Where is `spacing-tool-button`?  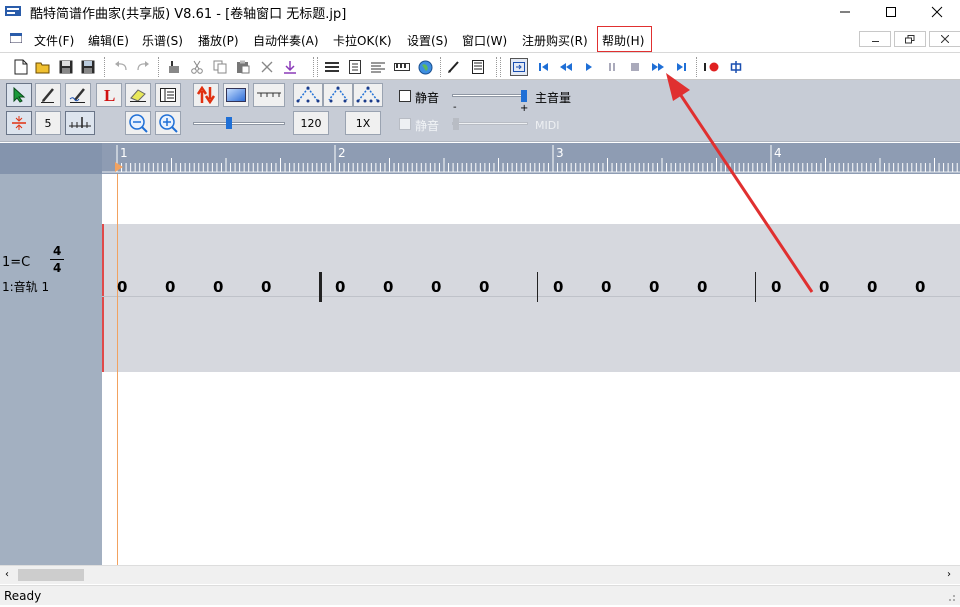
spacing-tool-button is located at coordinates (19, 123).